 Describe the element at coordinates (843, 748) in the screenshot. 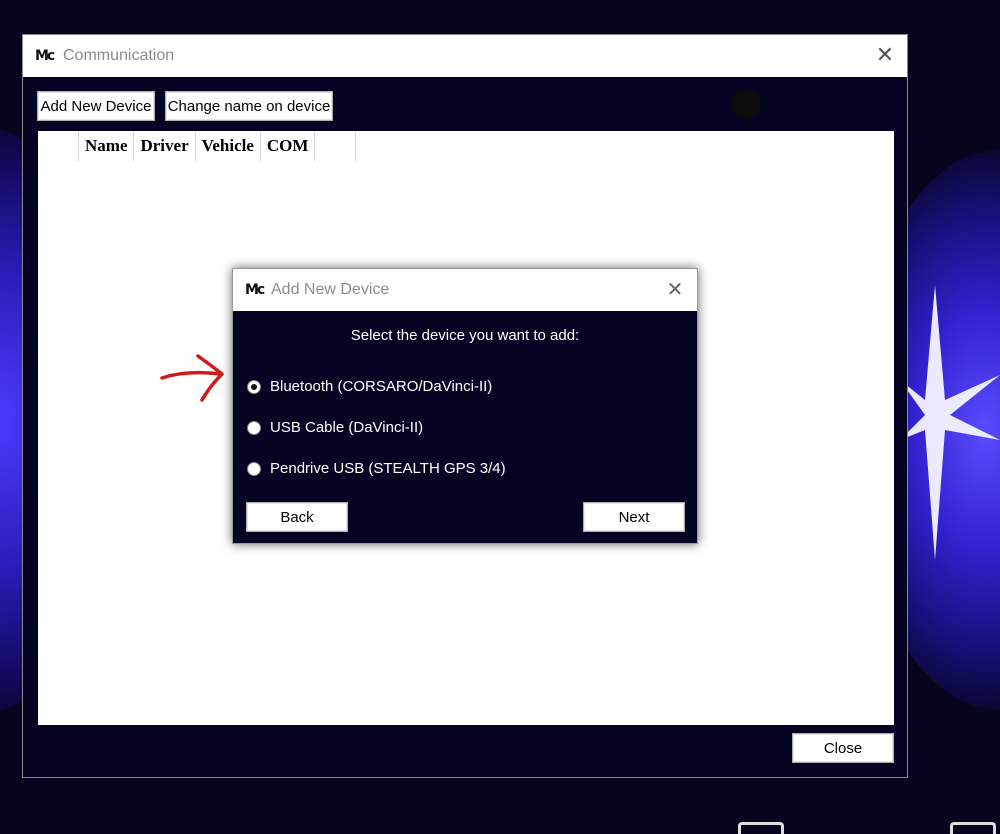

I see `close-button: Close` at that location.